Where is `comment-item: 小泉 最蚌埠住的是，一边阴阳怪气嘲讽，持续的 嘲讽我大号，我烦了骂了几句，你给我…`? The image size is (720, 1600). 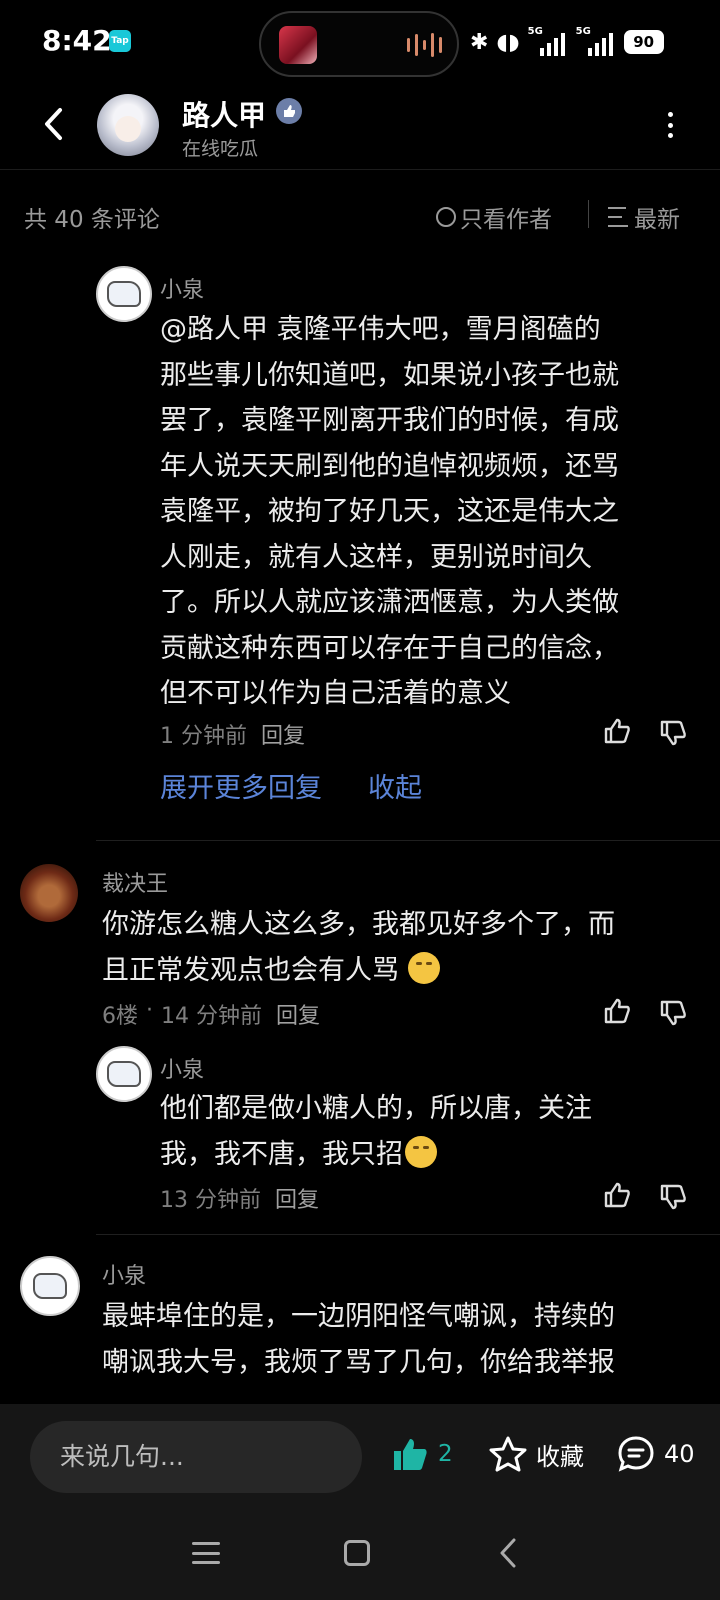 comment-item: 小泉 最蚌埠住的是，一边阴阳怪气嘲讽，持续的 嘲讽我大号，我烦了骂了几句，你给我… is located at coordinates (360, 1327).